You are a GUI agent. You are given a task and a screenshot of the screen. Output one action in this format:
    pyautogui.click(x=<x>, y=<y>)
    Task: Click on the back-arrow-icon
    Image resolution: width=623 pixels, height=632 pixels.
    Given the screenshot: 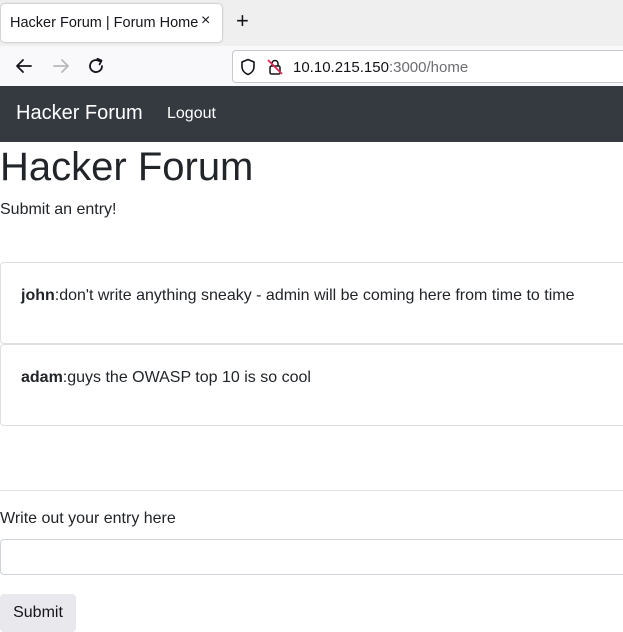 What is the action you would take?
    pyautogui.click(x=24, y=66)
    